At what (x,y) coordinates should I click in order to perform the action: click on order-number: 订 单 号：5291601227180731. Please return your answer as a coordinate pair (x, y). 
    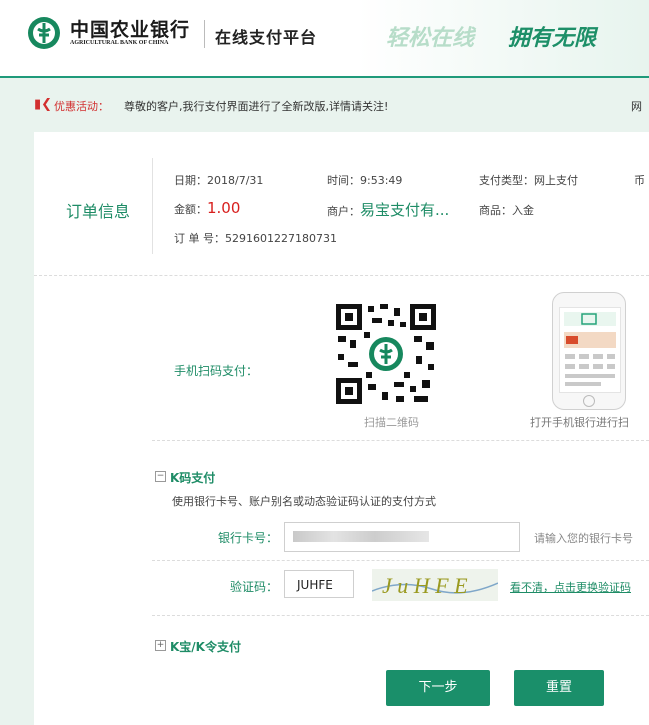
    Looking at the image, I should click on (255, 238).